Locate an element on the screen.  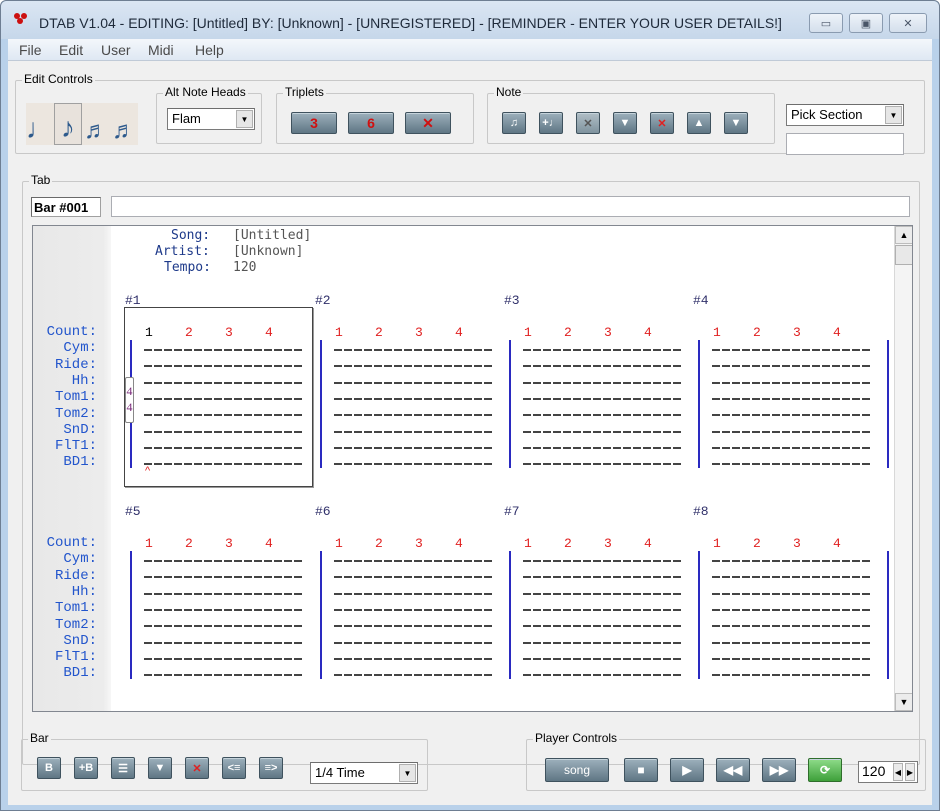
note-insert-button: +♩ is located at coordinates (551, 123).